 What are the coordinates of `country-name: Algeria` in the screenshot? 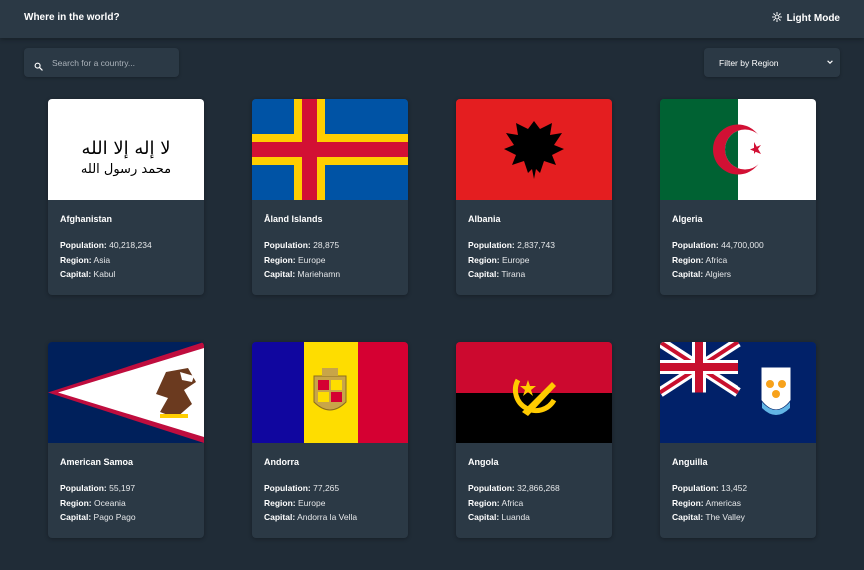 It's located at (687, 219).